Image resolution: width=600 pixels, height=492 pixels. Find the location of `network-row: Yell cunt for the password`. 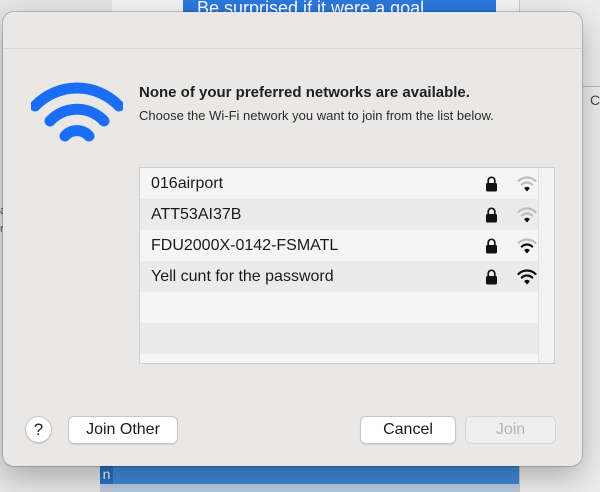

network-row: Yell cunt for the password is located at coordinates (339, 276).